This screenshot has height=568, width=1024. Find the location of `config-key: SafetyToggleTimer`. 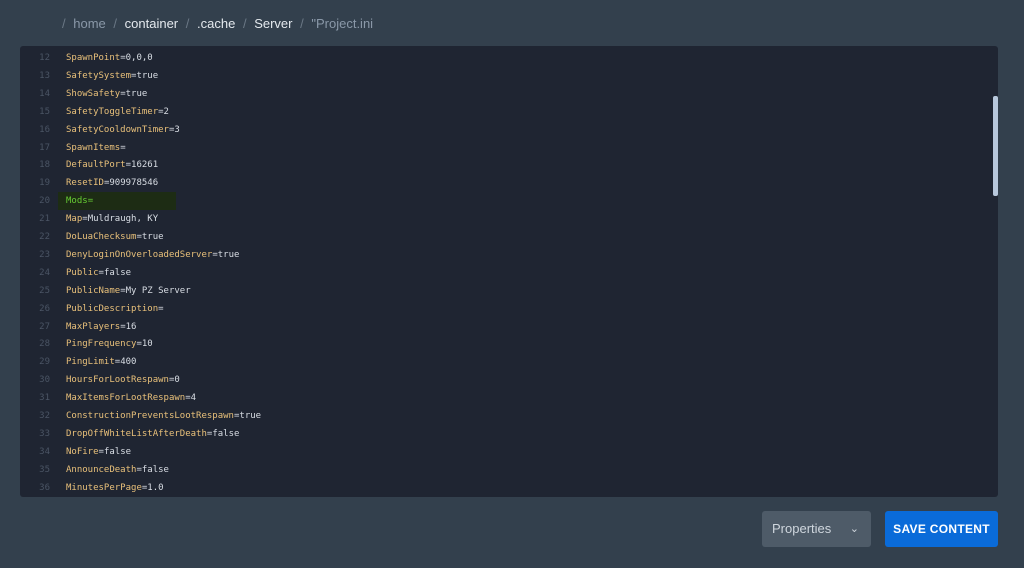

config-key: SafetyToggleTimer is located at coordinates (112, 111).